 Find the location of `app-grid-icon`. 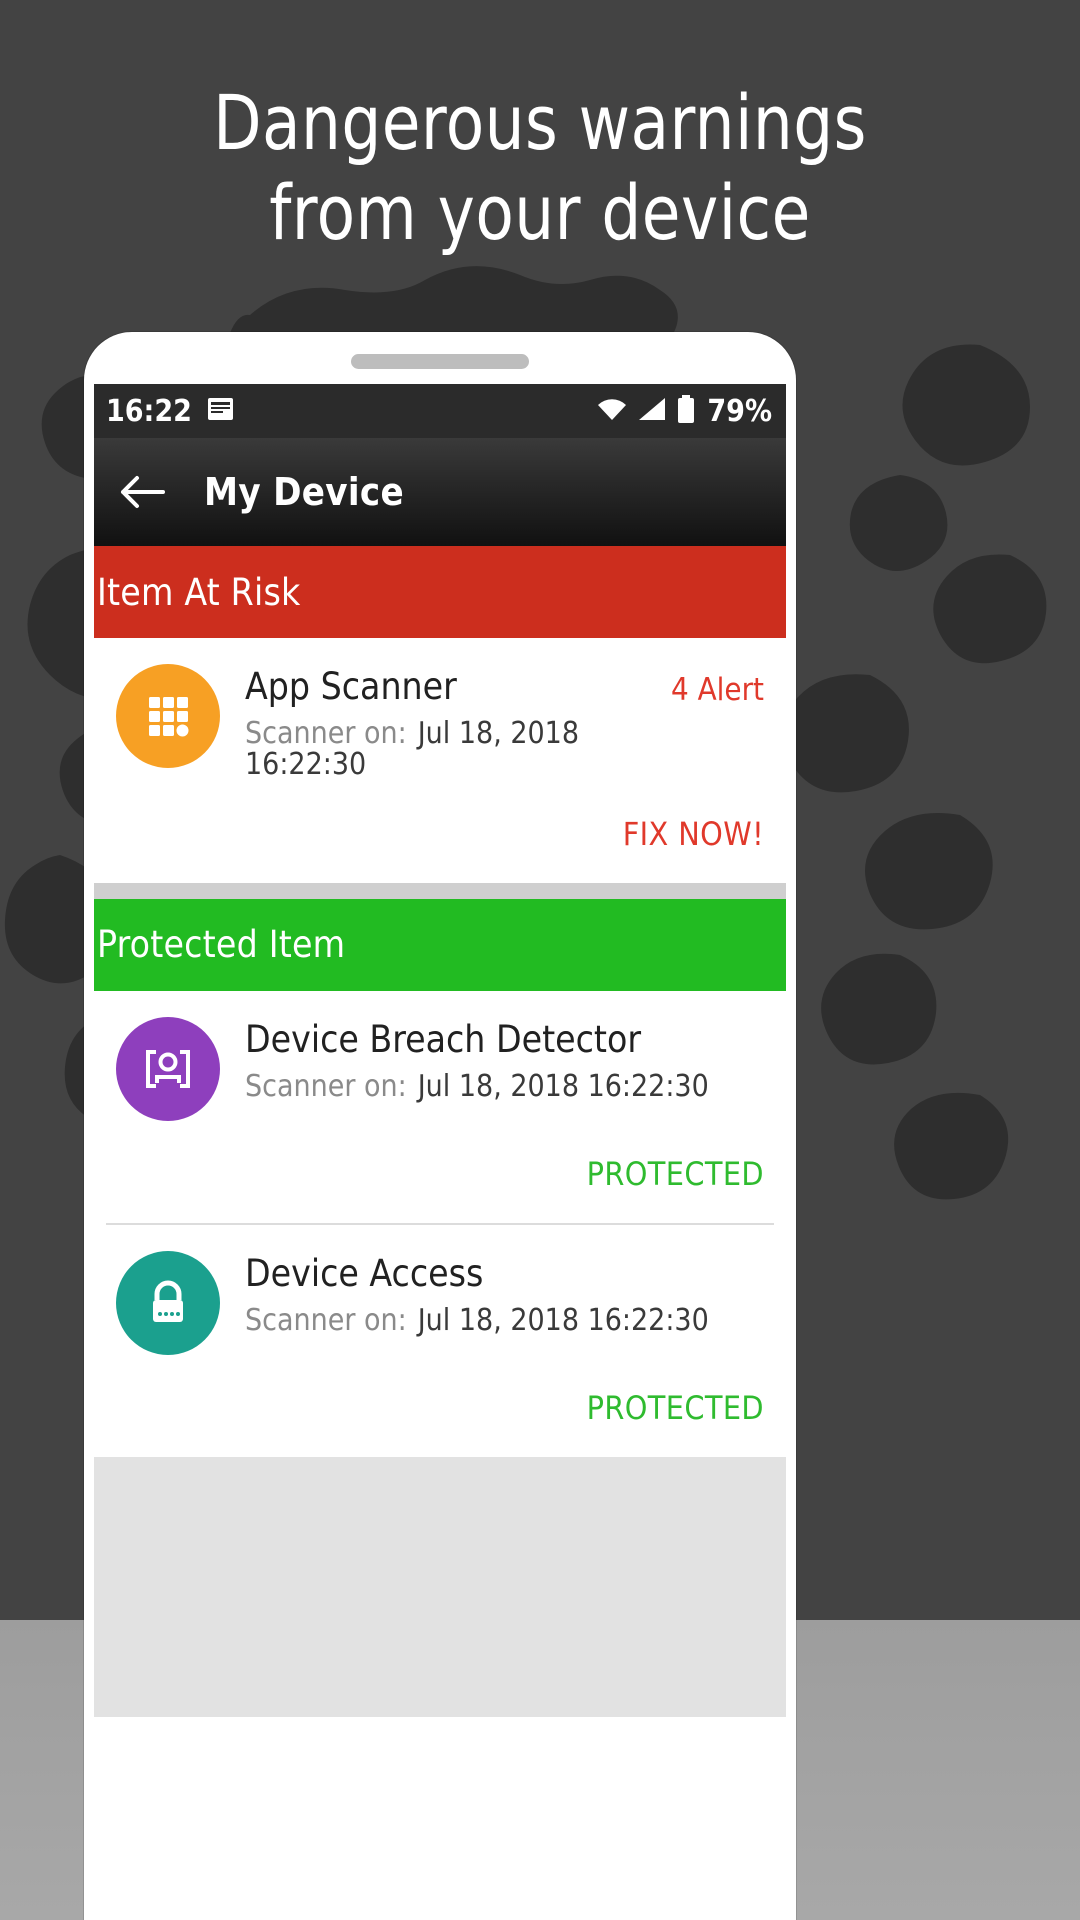

app-grid-icon is located at coordinates (168, 716).